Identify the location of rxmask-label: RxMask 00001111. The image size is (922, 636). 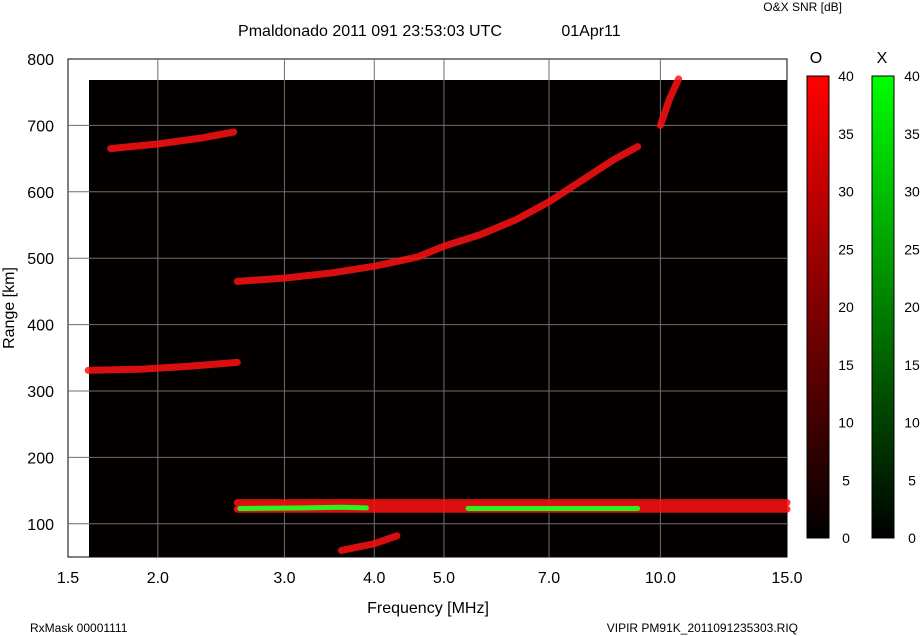
(79, 628).